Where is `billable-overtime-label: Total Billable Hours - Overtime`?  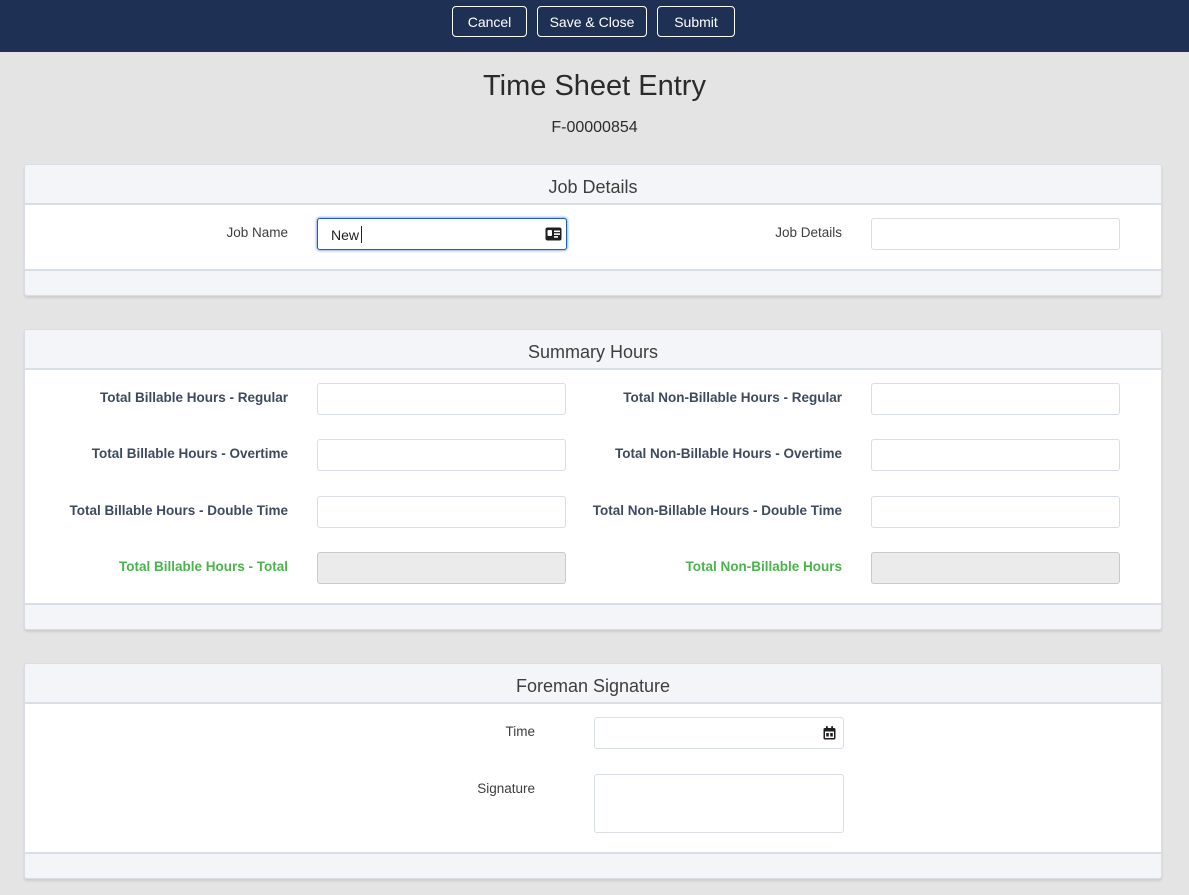
billable-overtime-label: Total Billable Hours - Overtime is located at coordinates (189, 453).